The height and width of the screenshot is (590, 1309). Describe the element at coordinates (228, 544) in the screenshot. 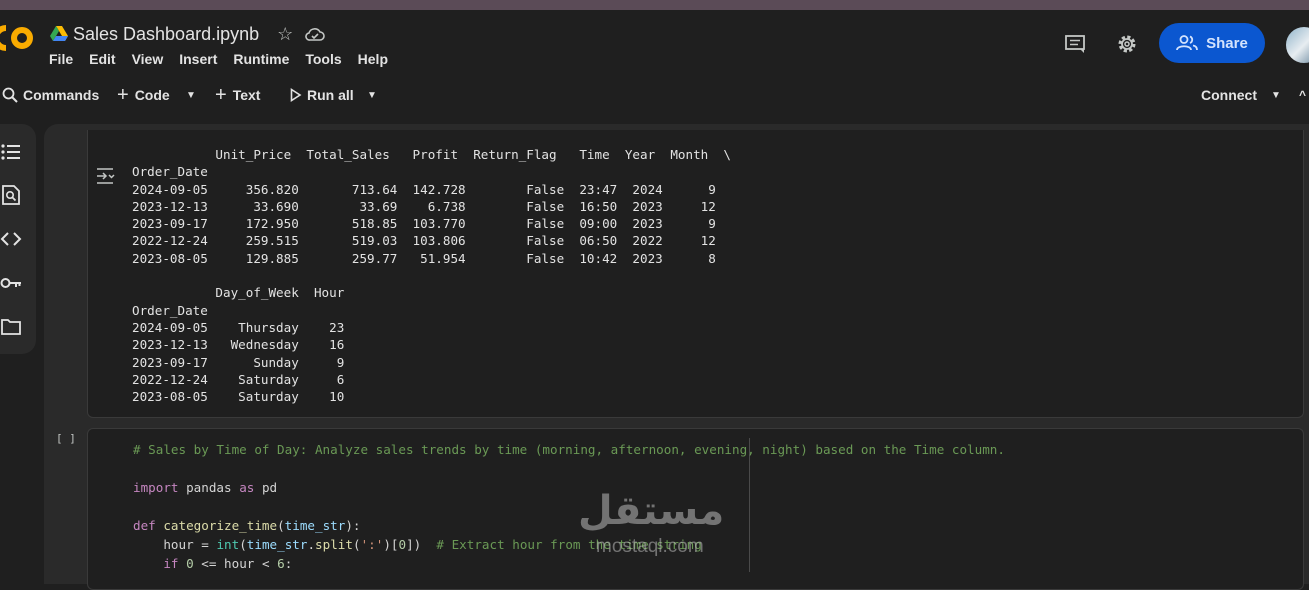

I see `code-builtin: int` at that location.